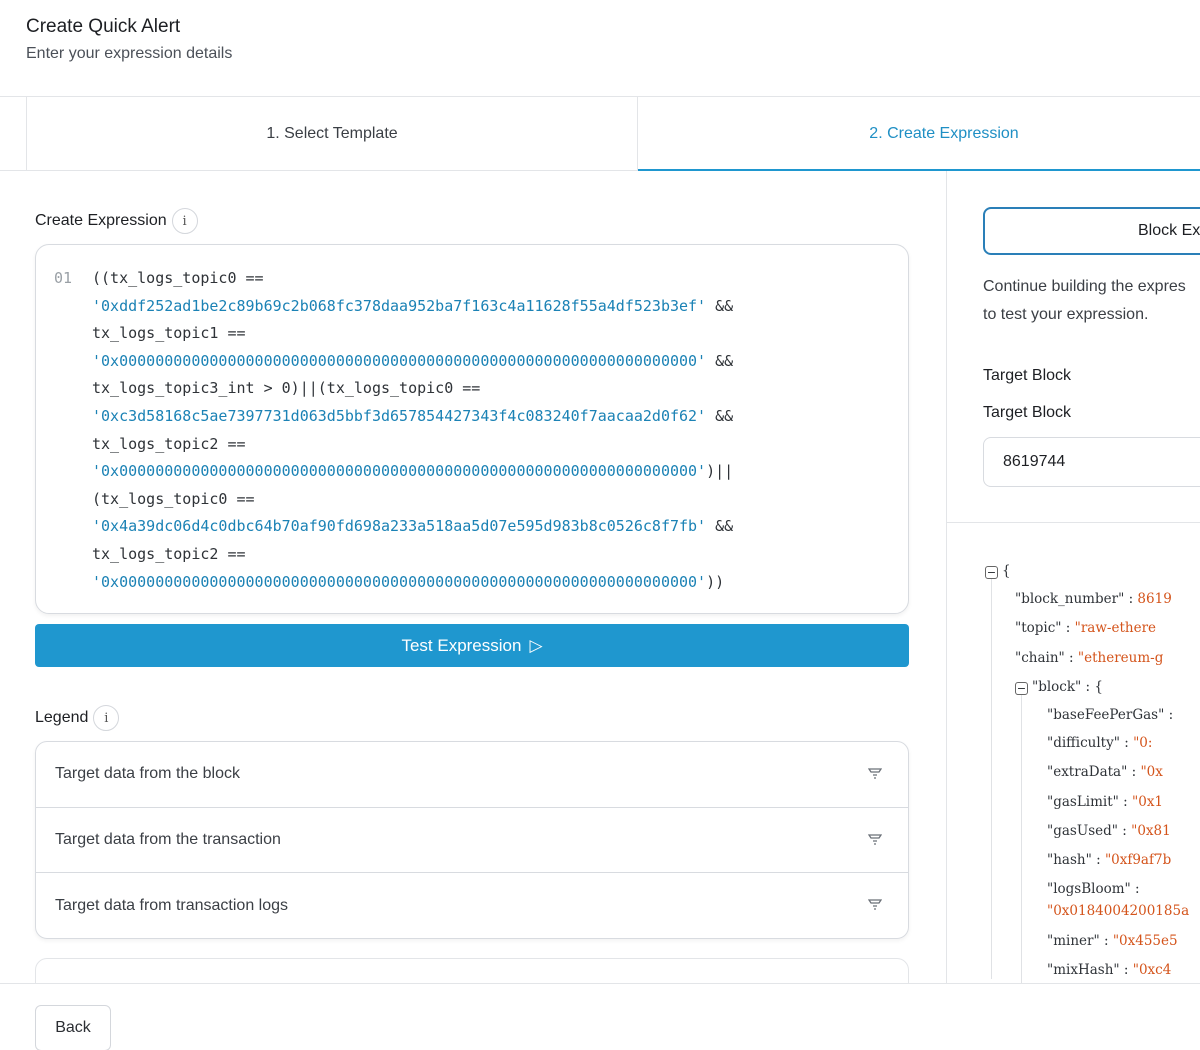 The height and width of the screenshot is (1050, 1200). What do you see at coordinates (919, 134) in the screenshot?
I see `tab-create-expression: 2. Create Expression` at bounding box center [919, 134].